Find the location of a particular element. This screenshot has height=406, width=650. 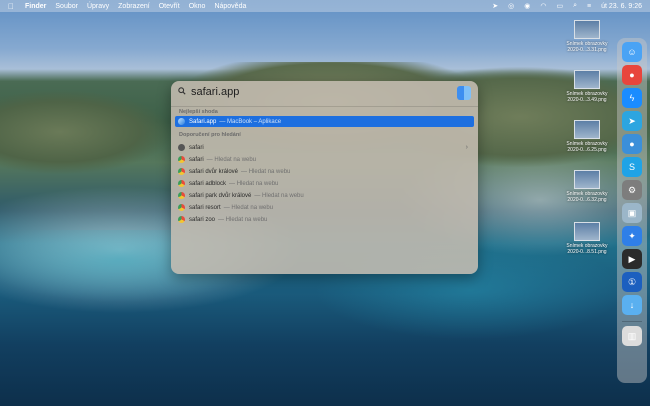

file-name-line2: 2020-0...6.32.png is located at coordinates (587, 200).